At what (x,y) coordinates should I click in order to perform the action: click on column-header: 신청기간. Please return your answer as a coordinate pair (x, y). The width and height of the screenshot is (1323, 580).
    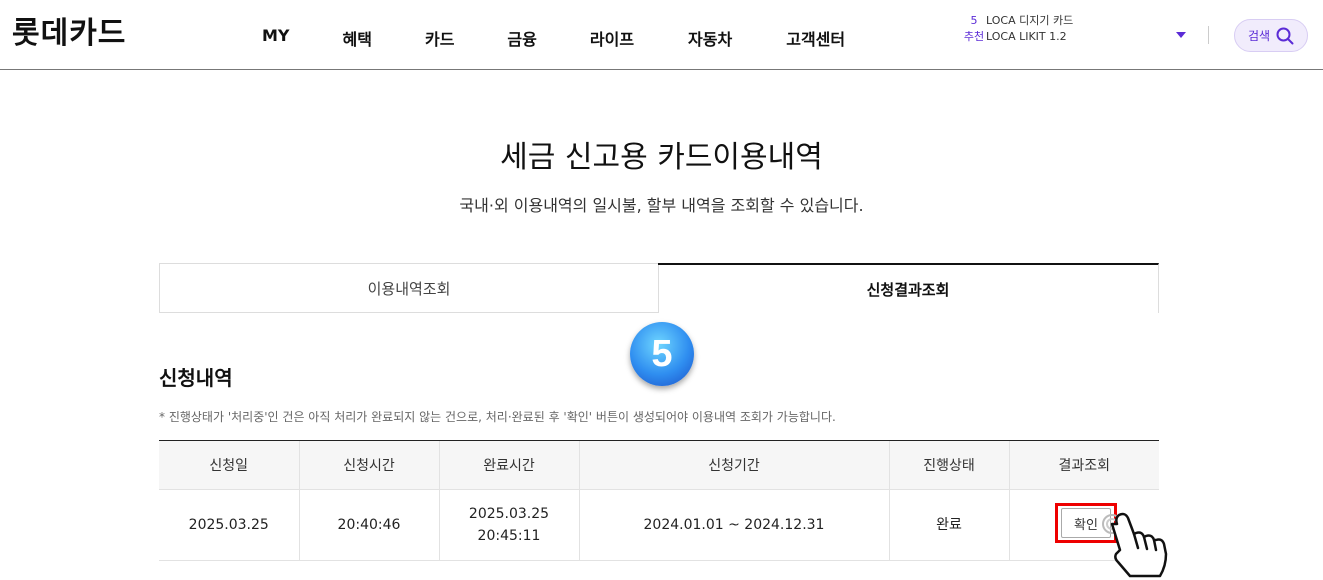
    Looking at the image, I should click on (733, 465).